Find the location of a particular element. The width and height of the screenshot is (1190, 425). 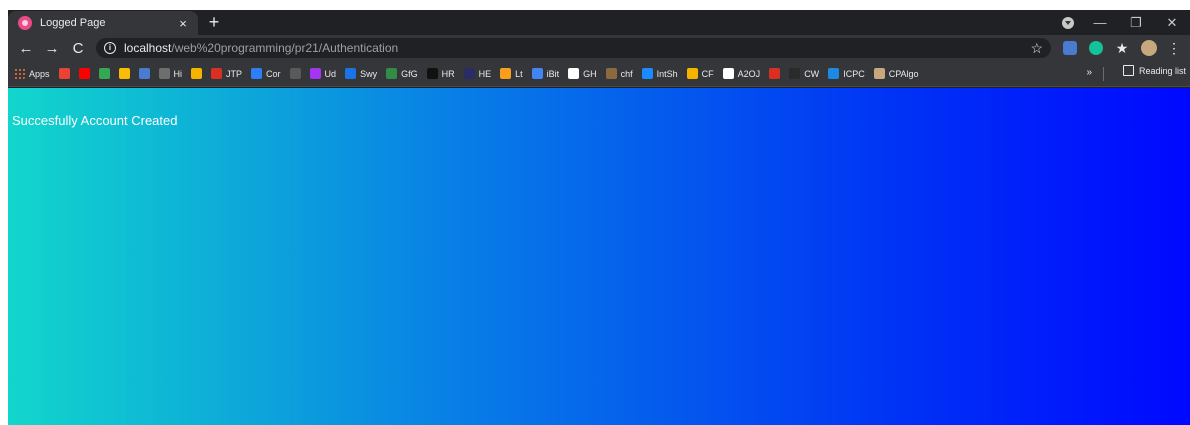

bookmark-label: Hi is located at coordinates (178, 73).